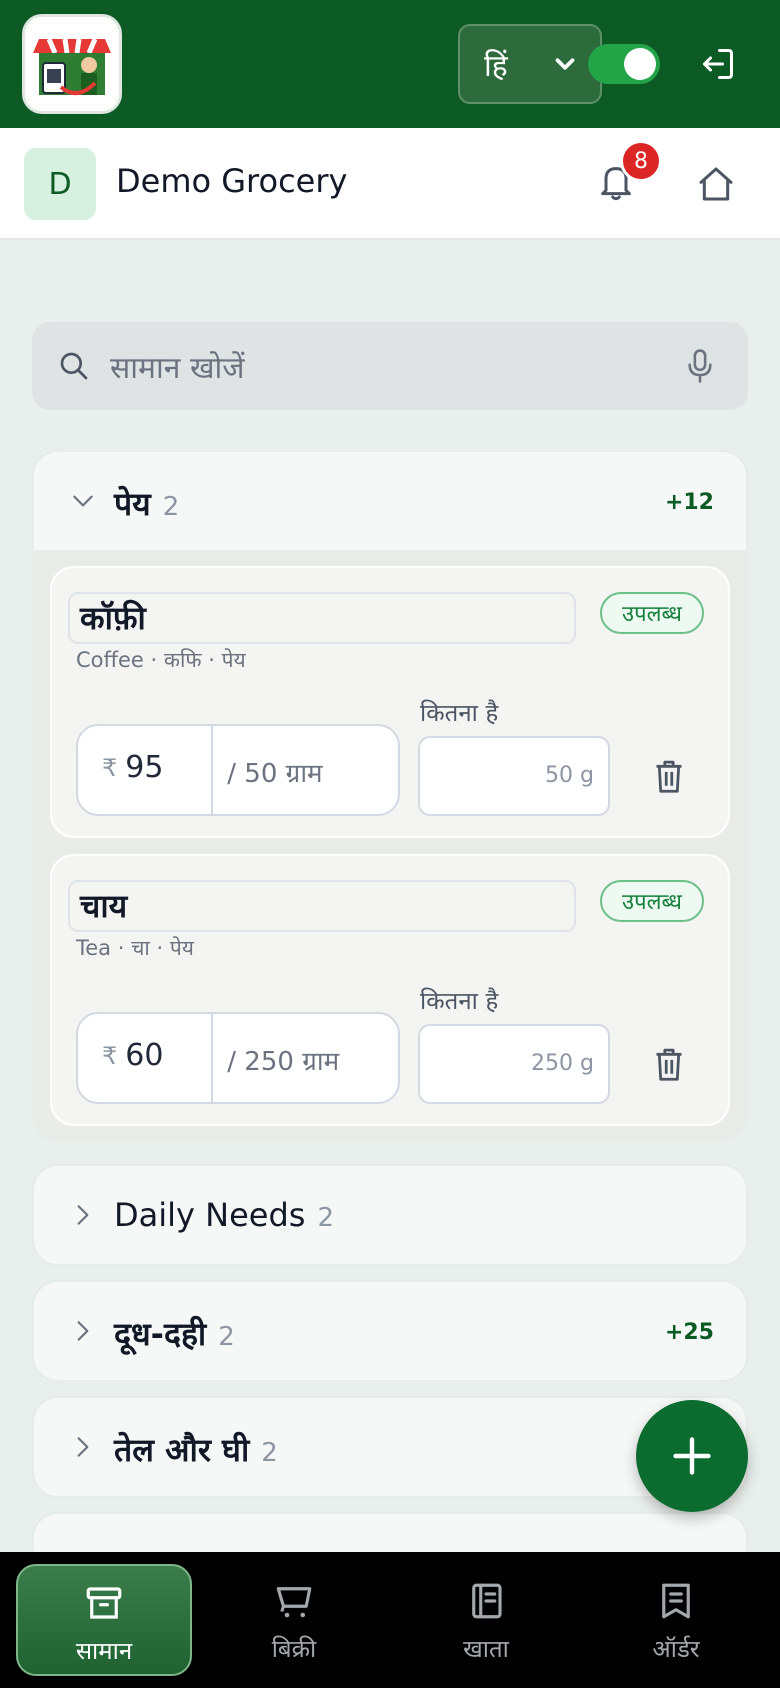 The width and height of the screenshot is (780, 1688). I want to click on nav-label: सामान, so click(104, 1651).